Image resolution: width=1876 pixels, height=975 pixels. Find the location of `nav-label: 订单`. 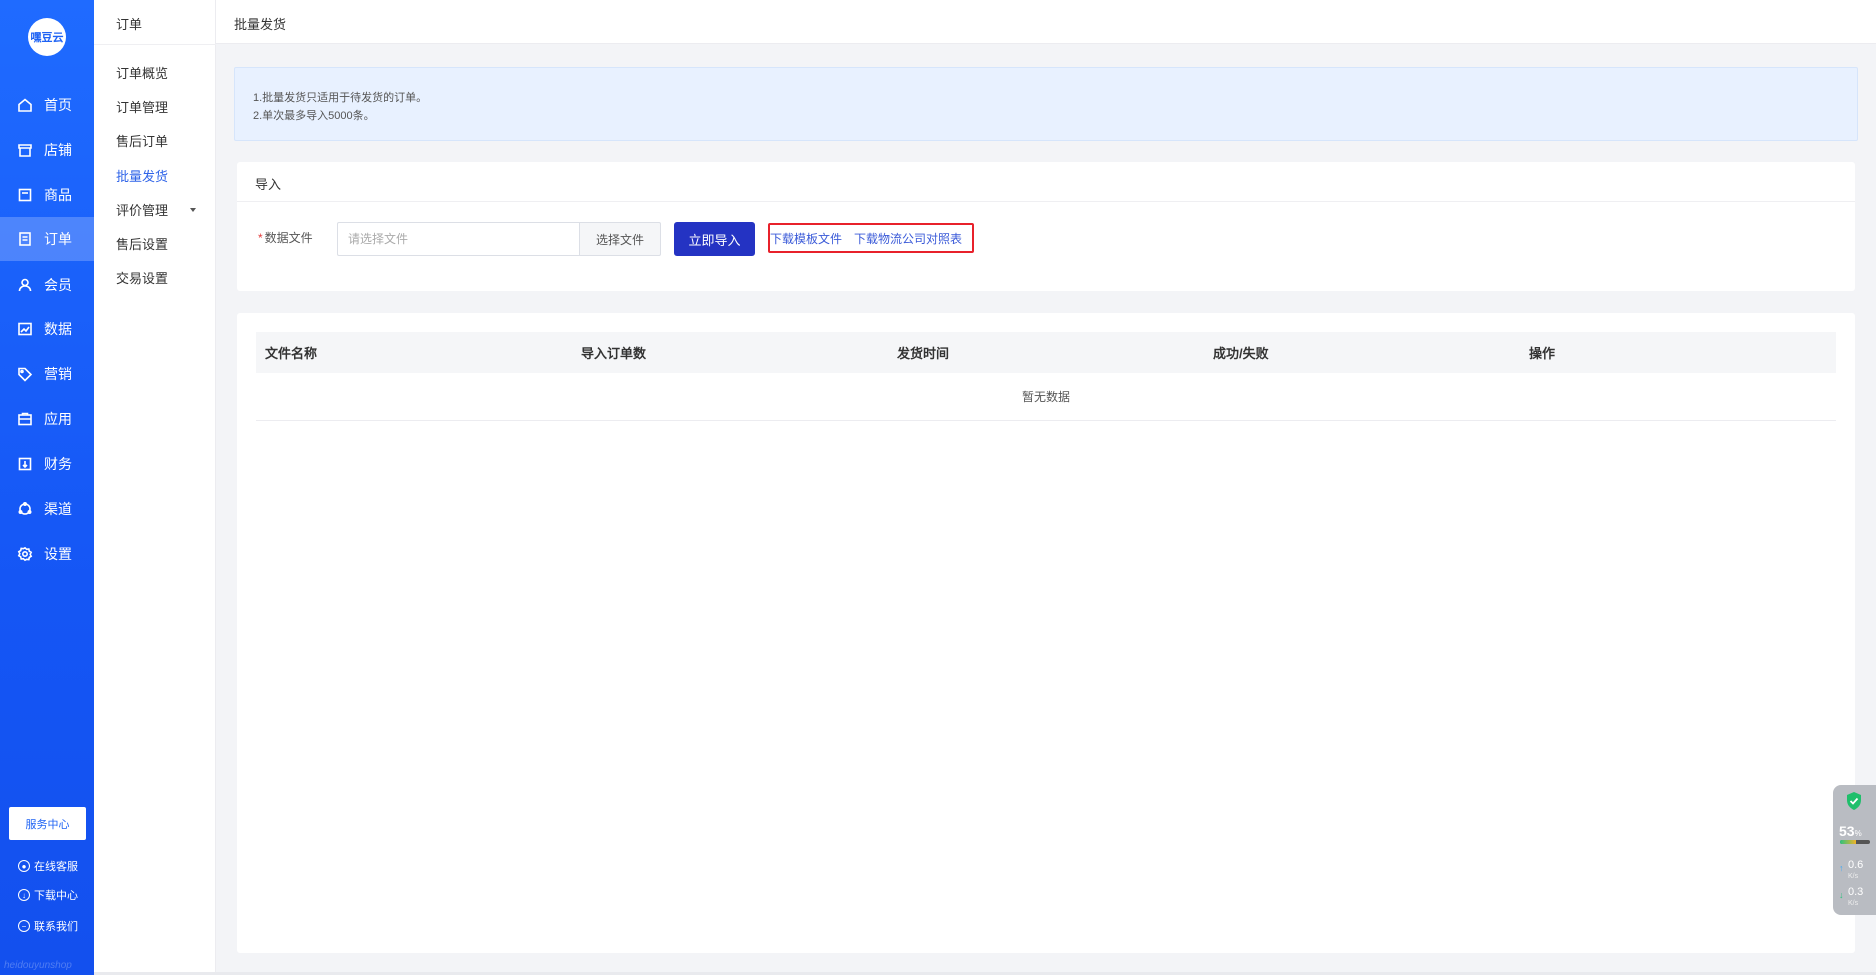

nav-label: 订单 is located at coordinates (58, 239).